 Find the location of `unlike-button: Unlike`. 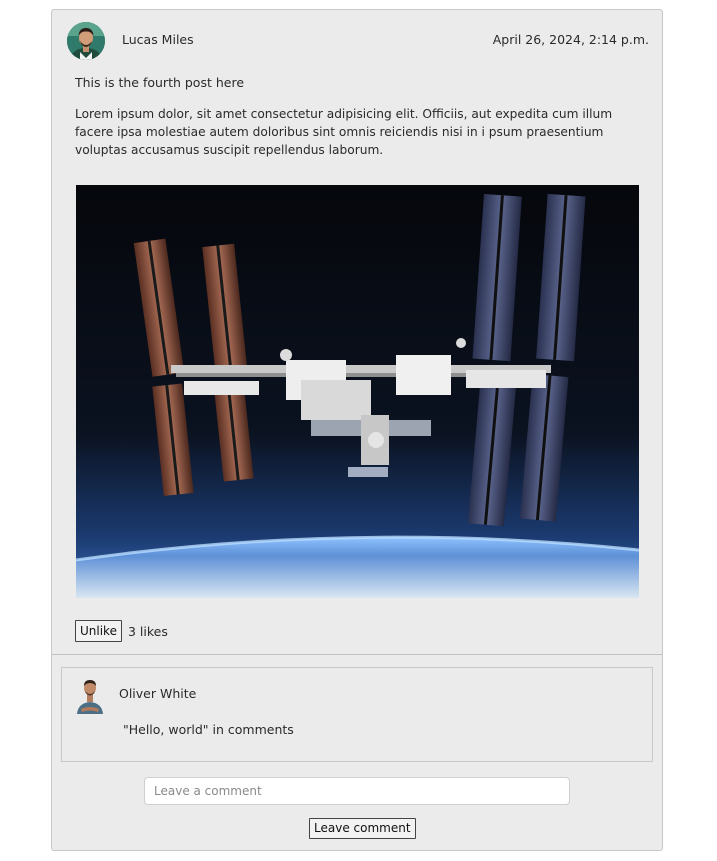

unlike-button: Unlike is located at coordinates (98, 631).